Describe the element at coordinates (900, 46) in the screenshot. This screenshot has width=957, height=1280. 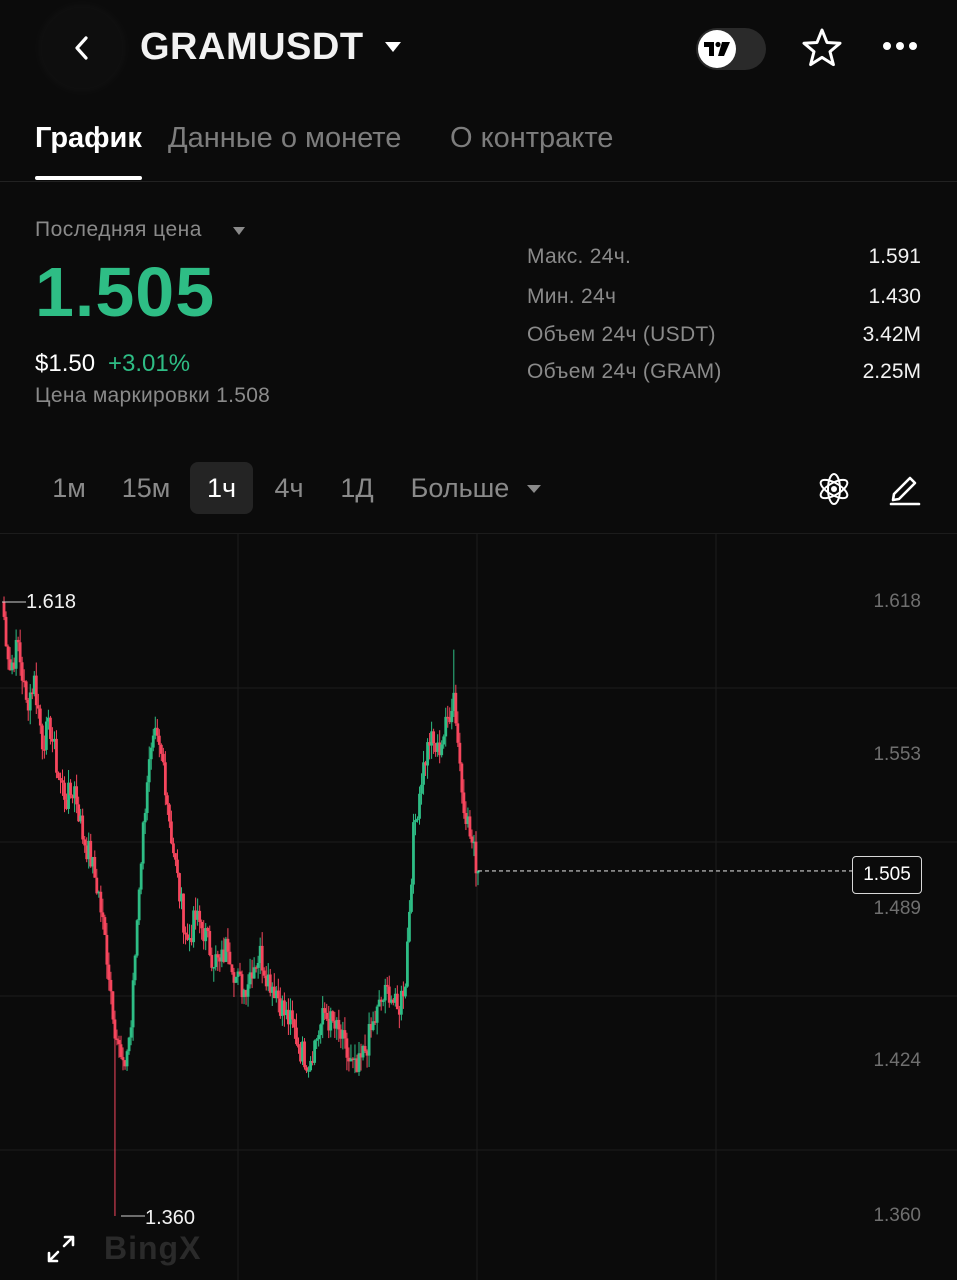
I see `more-dots-icon` at that location.